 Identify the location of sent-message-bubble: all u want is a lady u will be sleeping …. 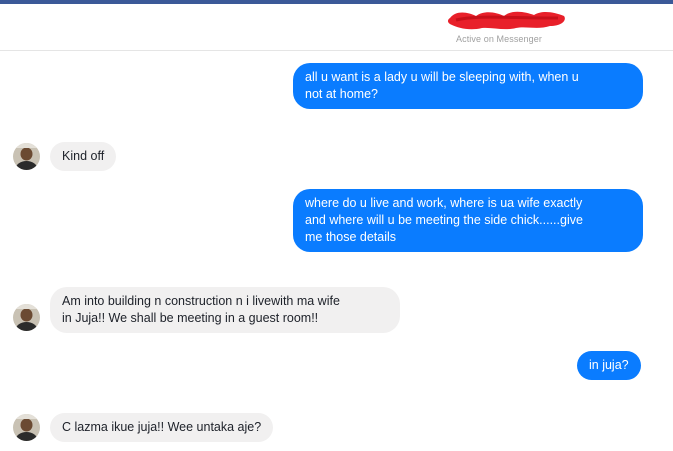
(468, 86).